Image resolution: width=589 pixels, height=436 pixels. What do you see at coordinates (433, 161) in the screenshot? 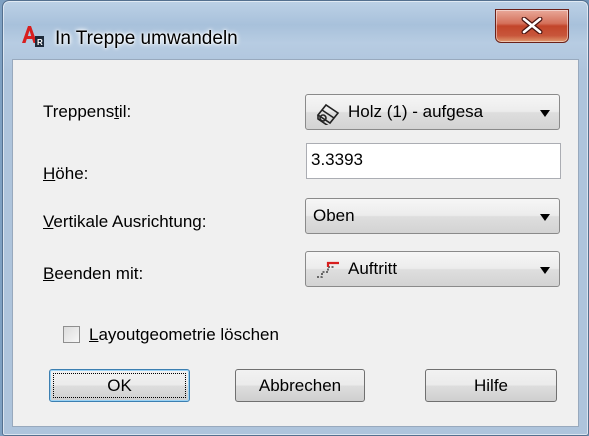
I see `height-input: 3.3393` at bounding box center [433, 161].